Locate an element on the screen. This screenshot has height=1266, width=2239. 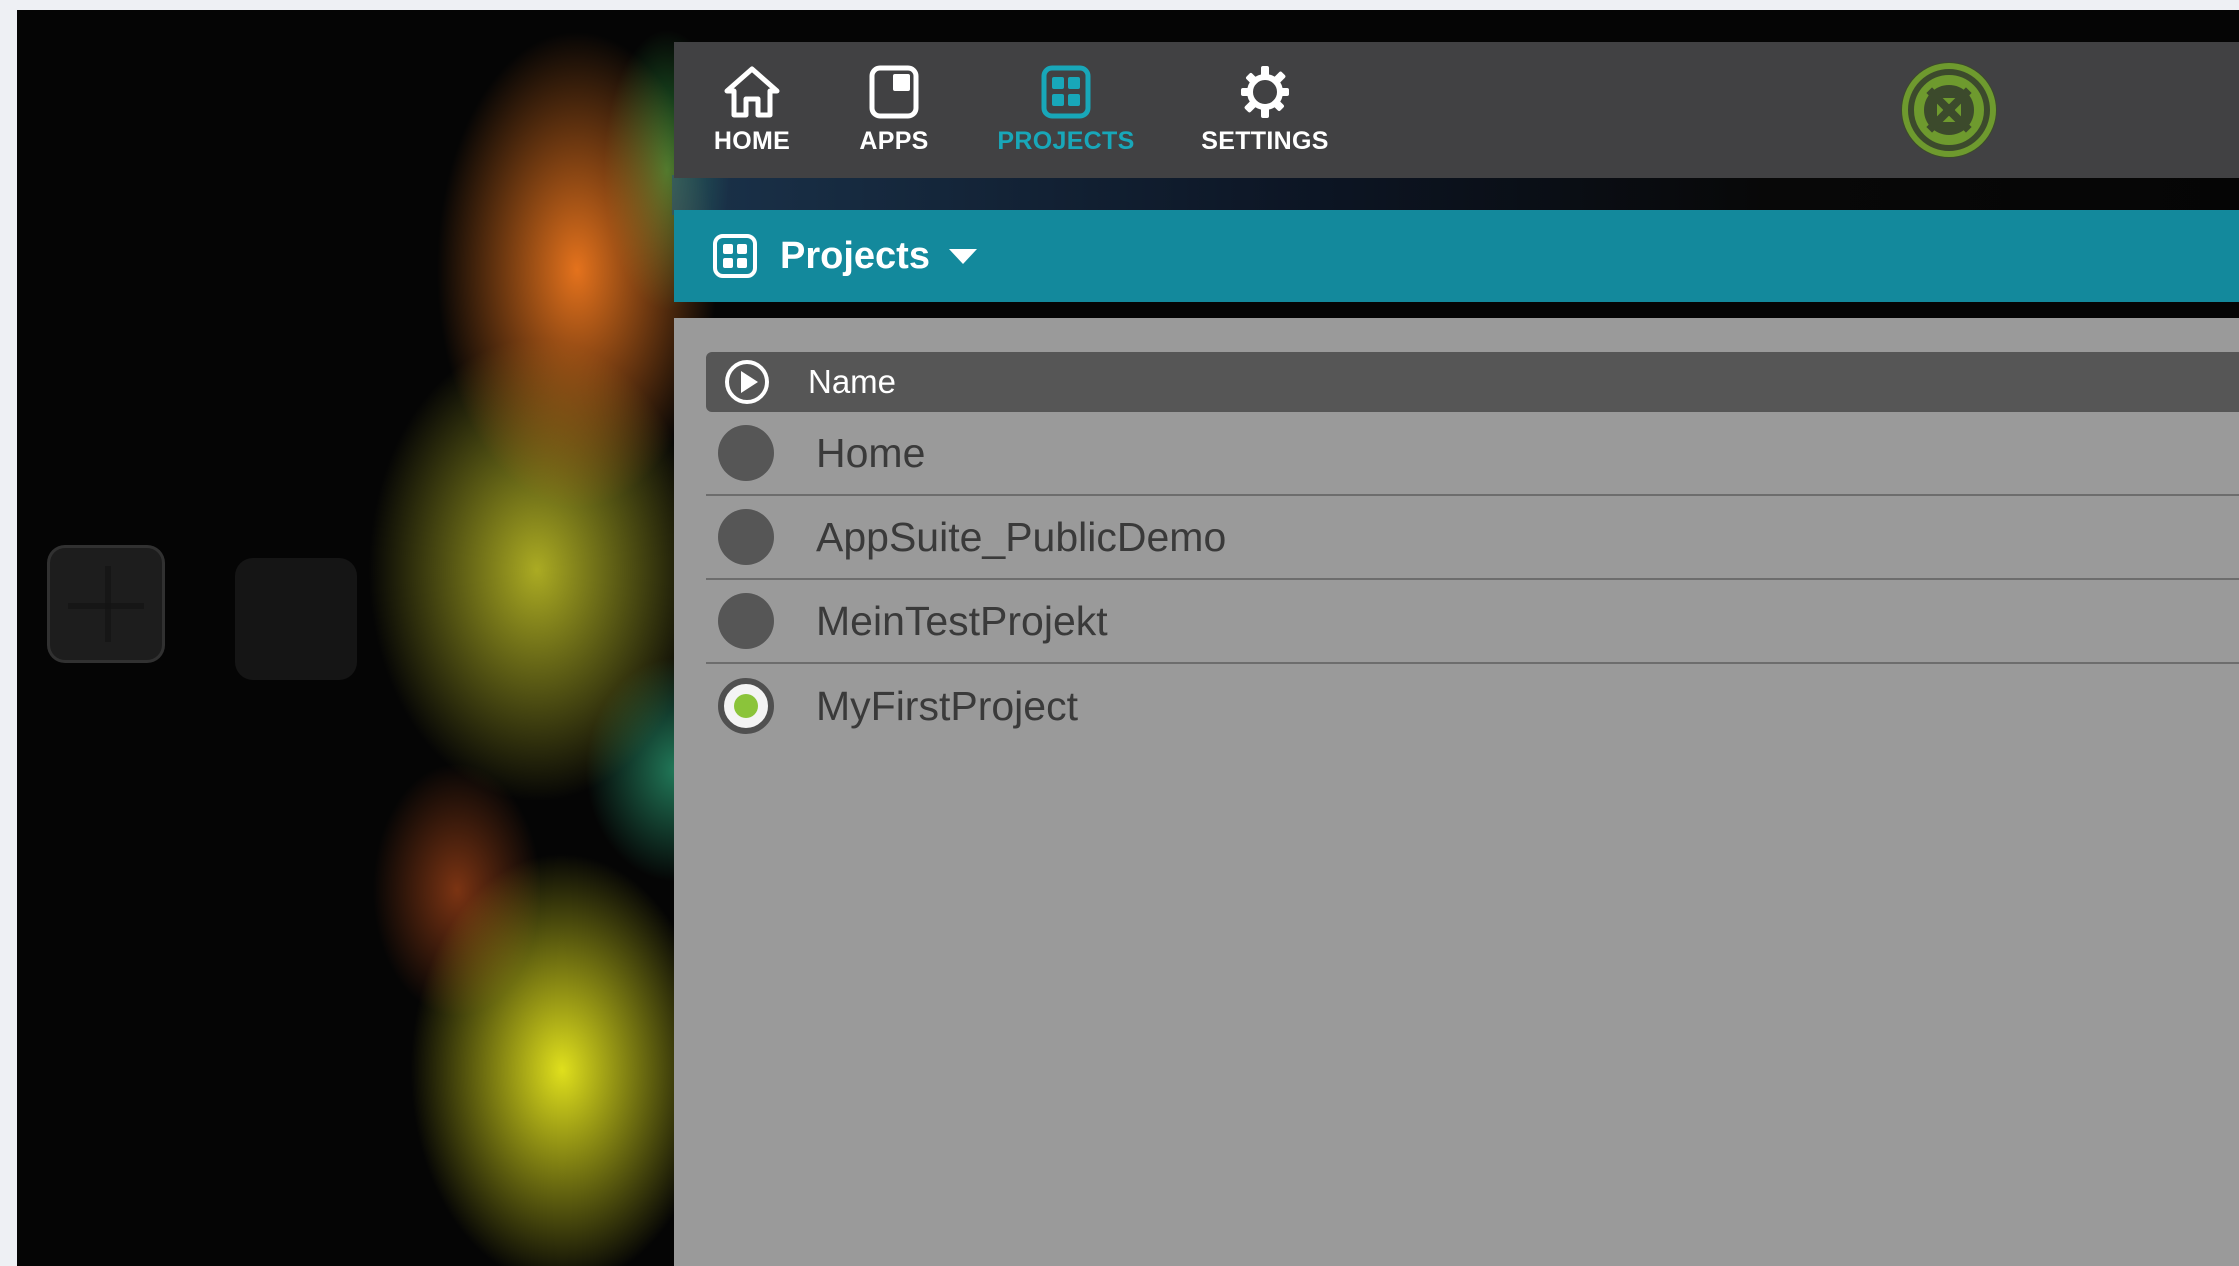
row-radio-selected is located at coordinates (746, 706).